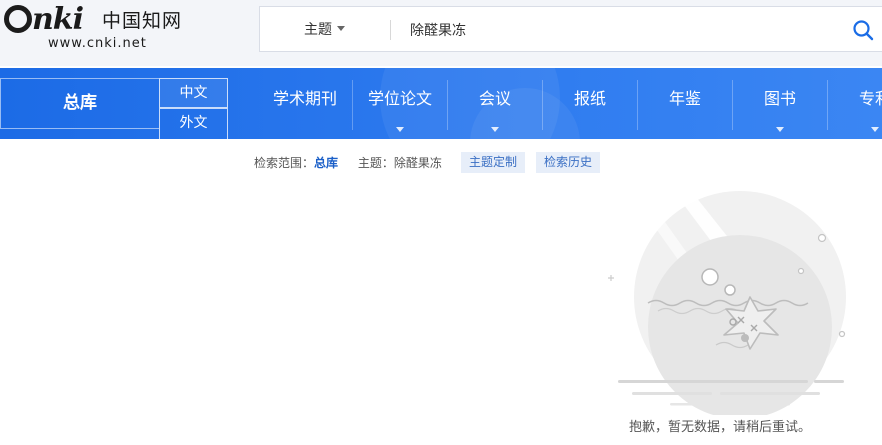 The image size is (882, 445). Describe the element at coordinates (94, 31) in the screenshot. I see `cnki-logo: nki 中国知网 www.cnki.net` at that location.